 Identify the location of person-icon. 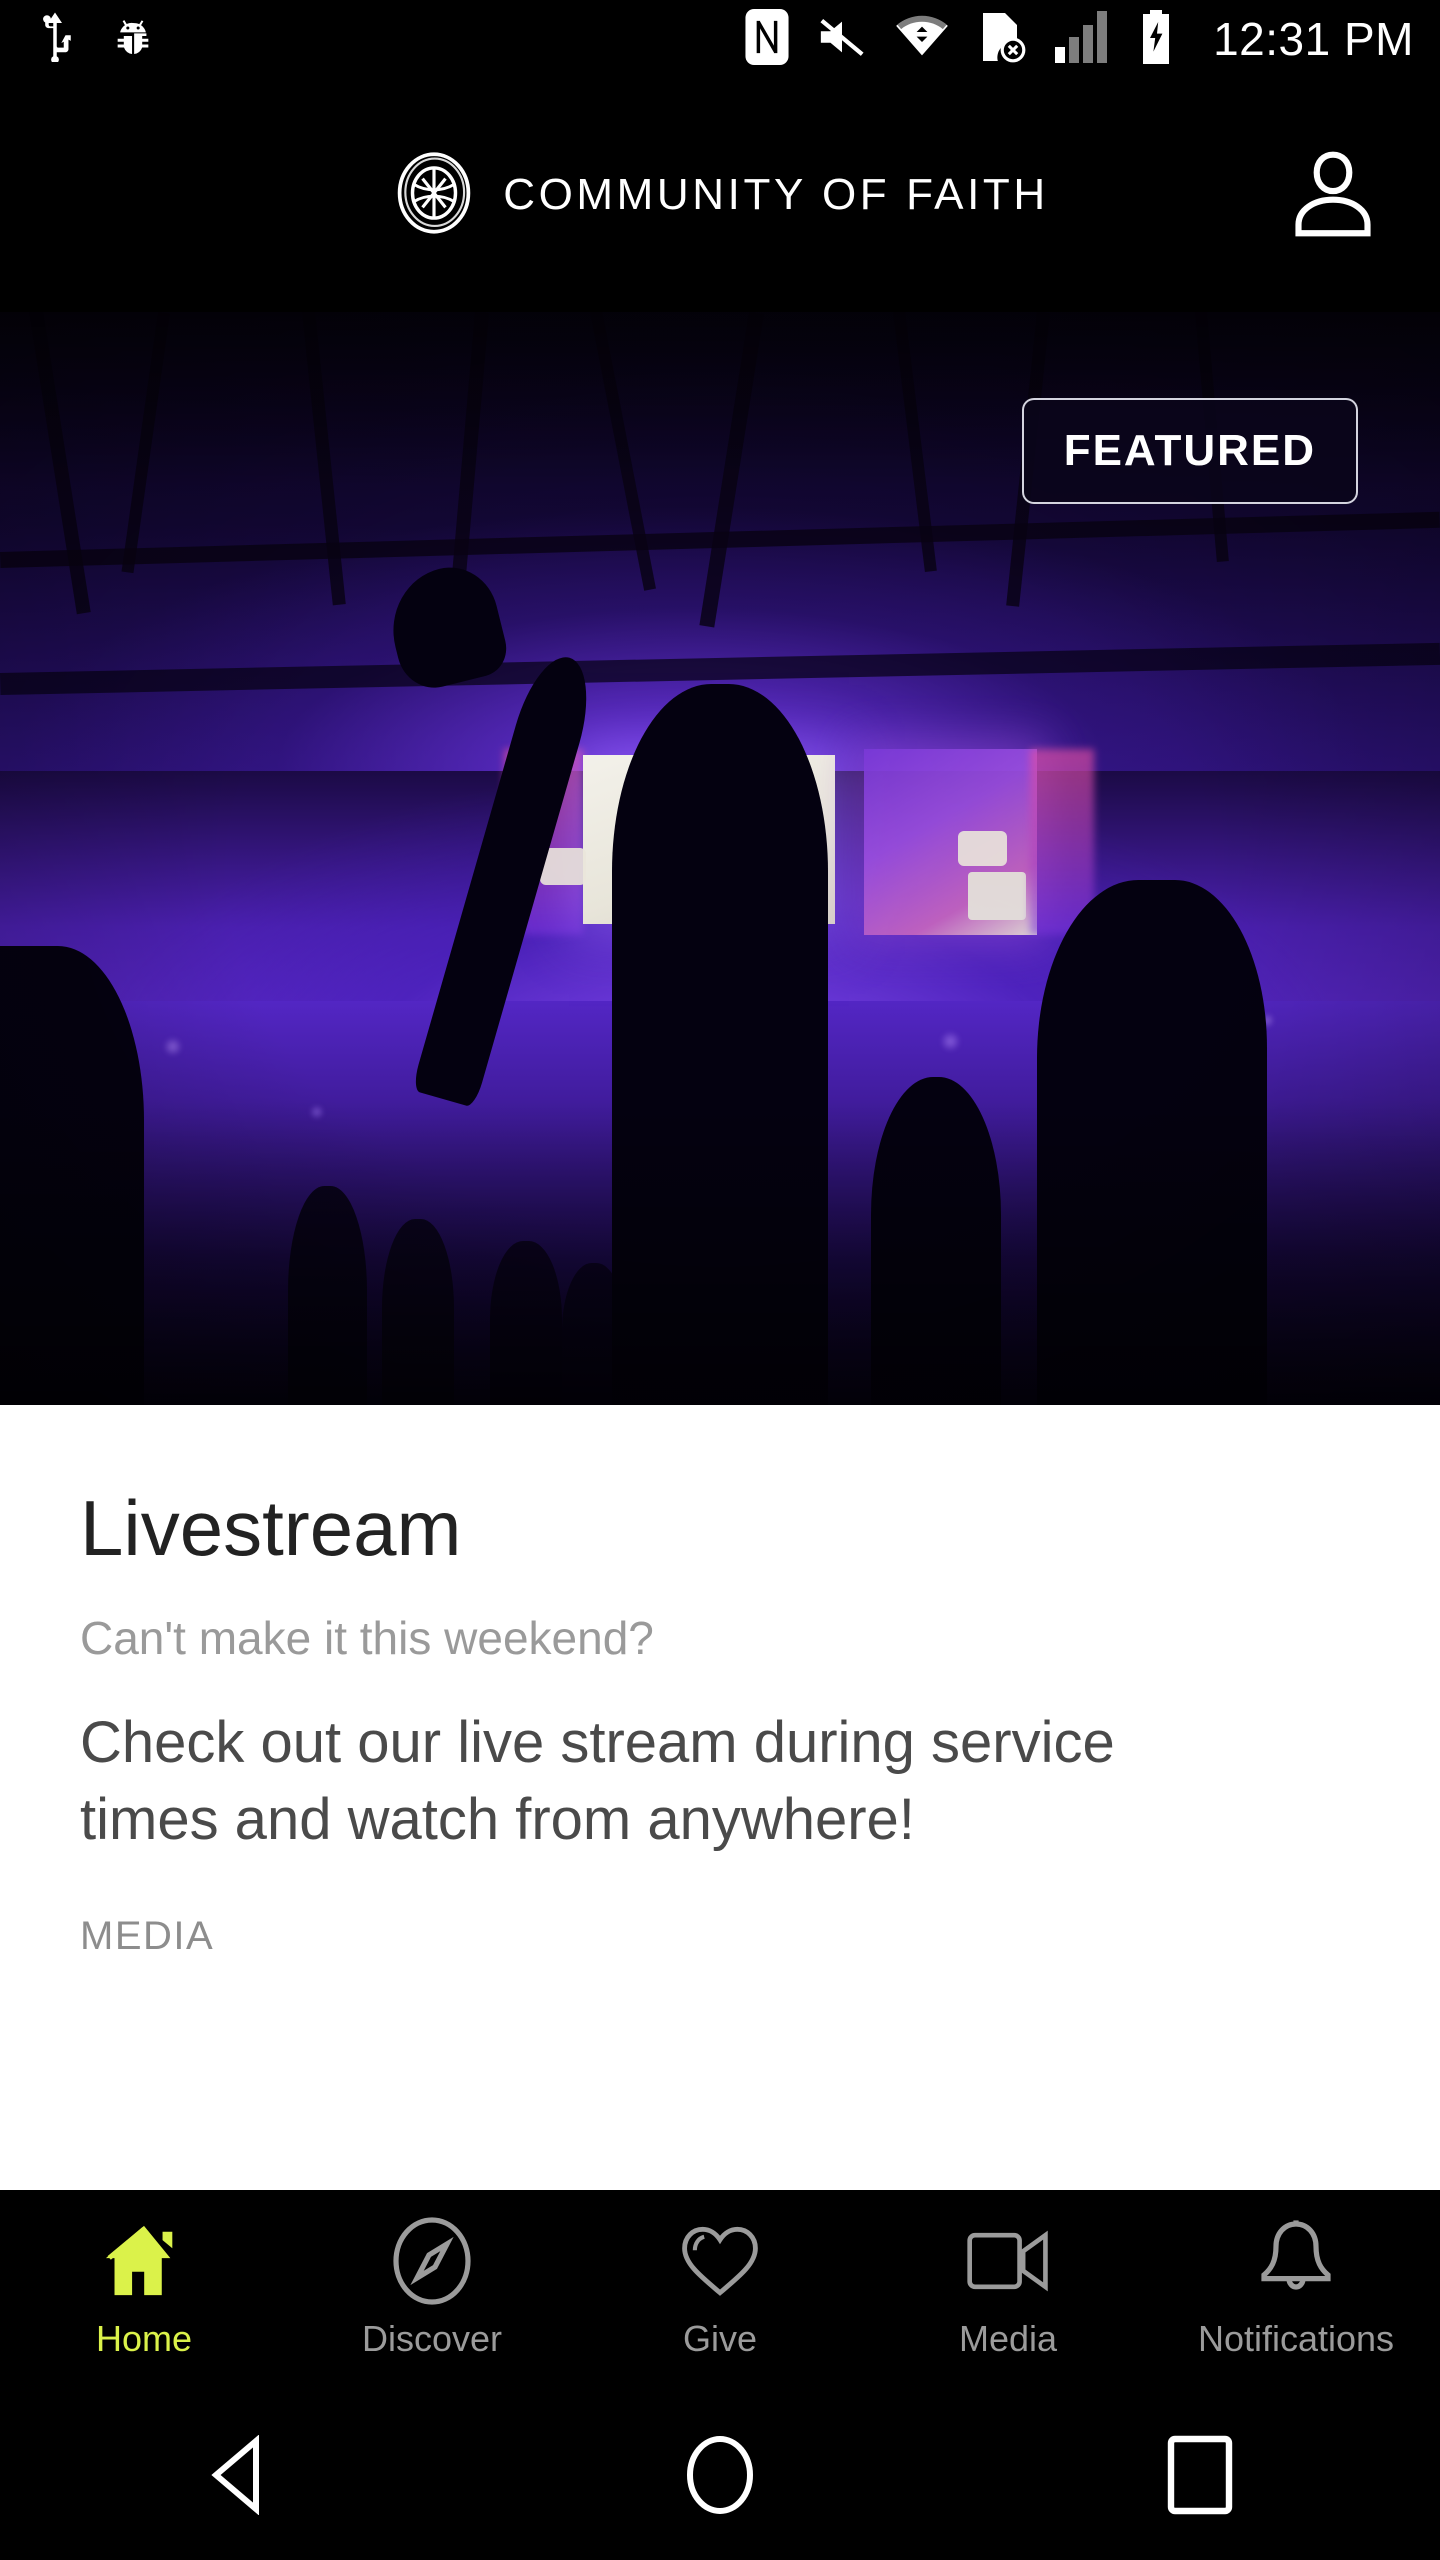
(1333, 195).